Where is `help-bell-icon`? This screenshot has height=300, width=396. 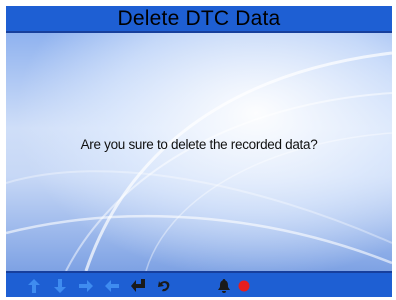
help-bell-icon is located at coordinates (224, 286).